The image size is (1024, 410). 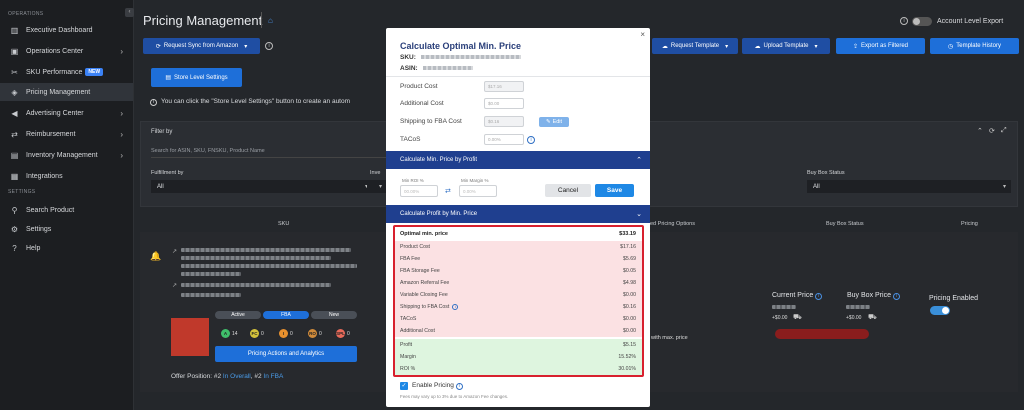 I want to click on collapse-icon: ⌃, so click(x=980, y=131).